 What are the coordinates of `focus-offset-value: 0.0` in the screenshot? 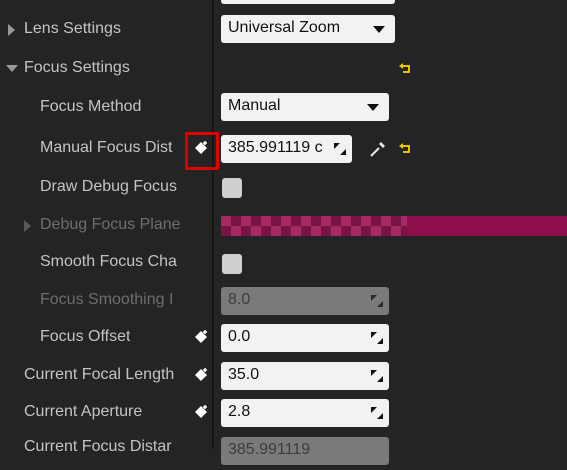 It's located at (239, 336).